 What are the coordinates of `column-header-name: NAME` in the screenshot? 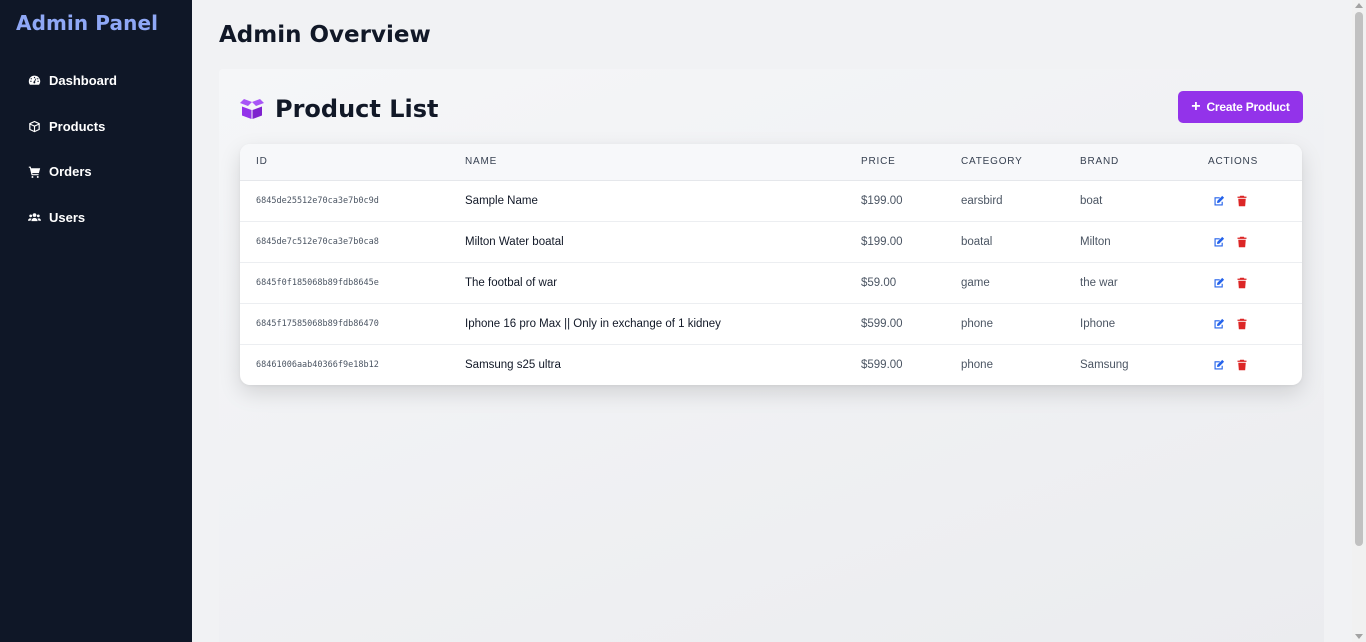 It's located at (481, 162).